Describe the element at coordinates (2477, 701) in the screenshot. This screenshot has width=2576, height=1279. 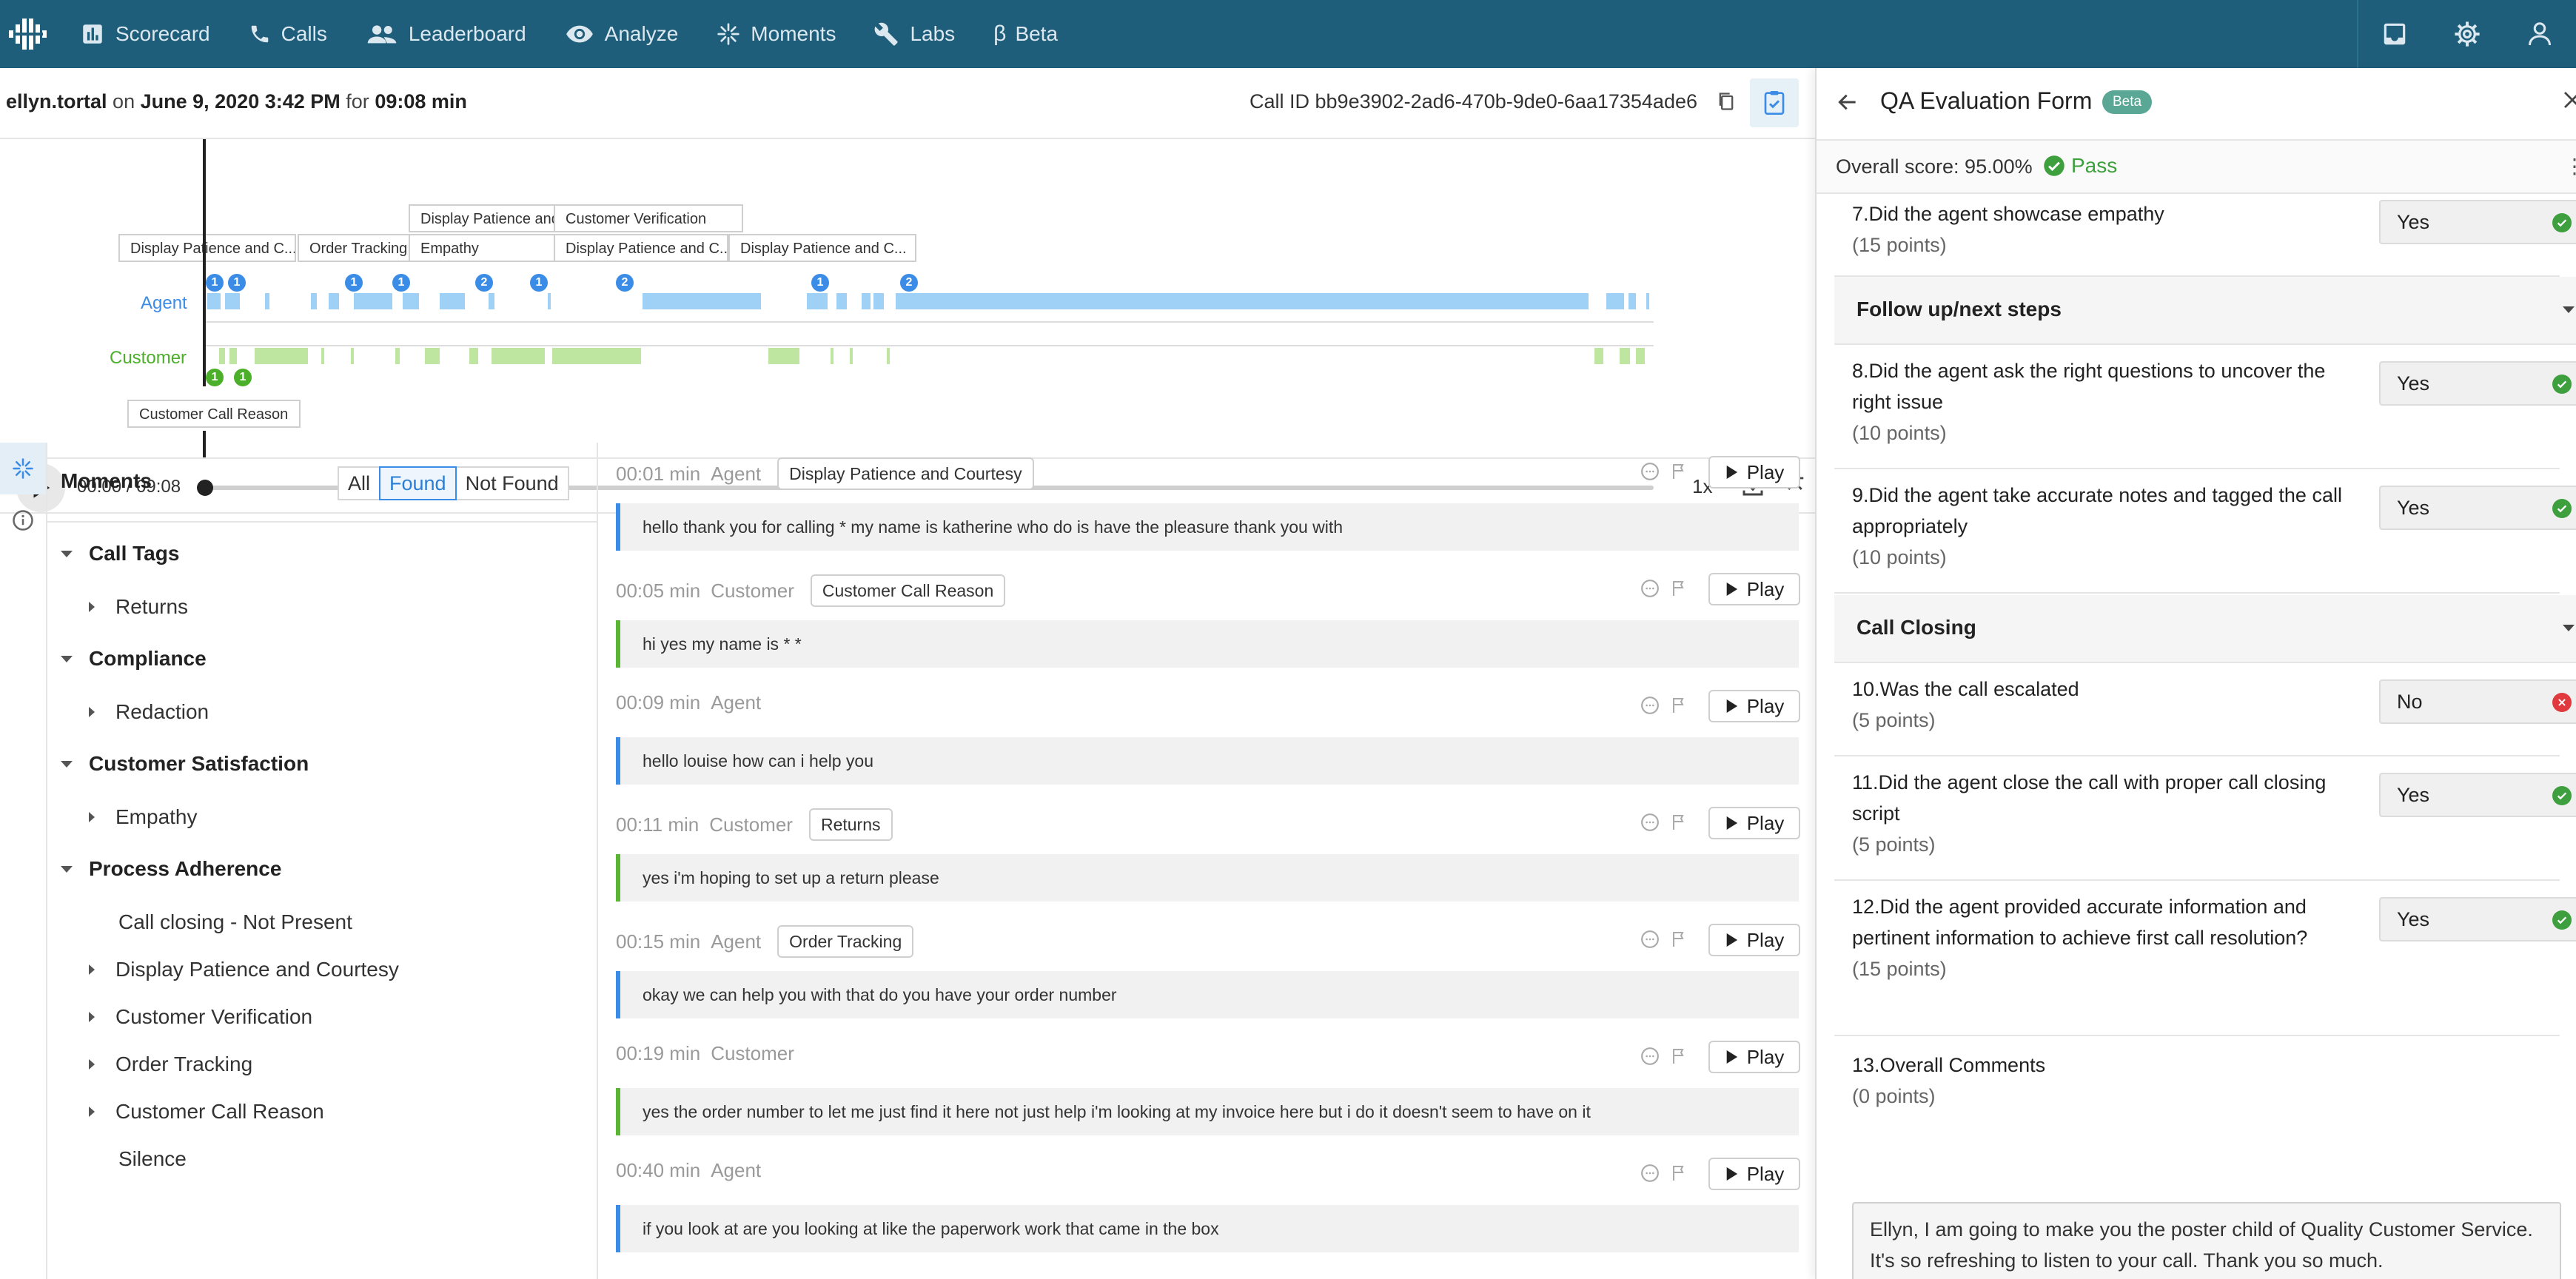
I see `answer-select: No` at that location.